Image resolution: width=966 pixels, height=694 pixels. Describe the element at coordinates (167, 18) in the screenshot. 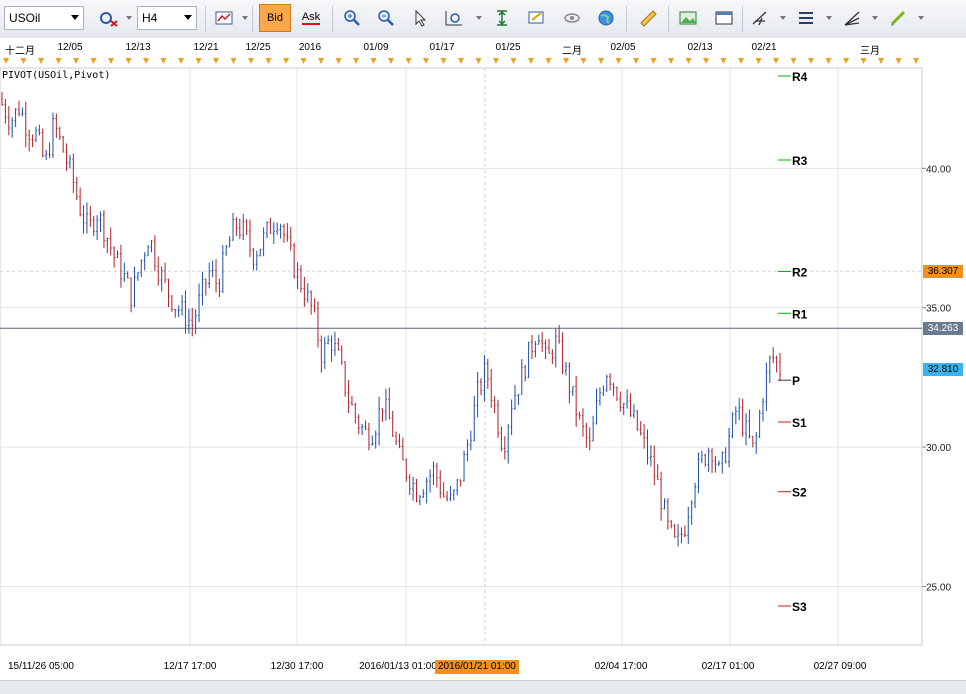

I see `timeframe-select: H4` at that location.